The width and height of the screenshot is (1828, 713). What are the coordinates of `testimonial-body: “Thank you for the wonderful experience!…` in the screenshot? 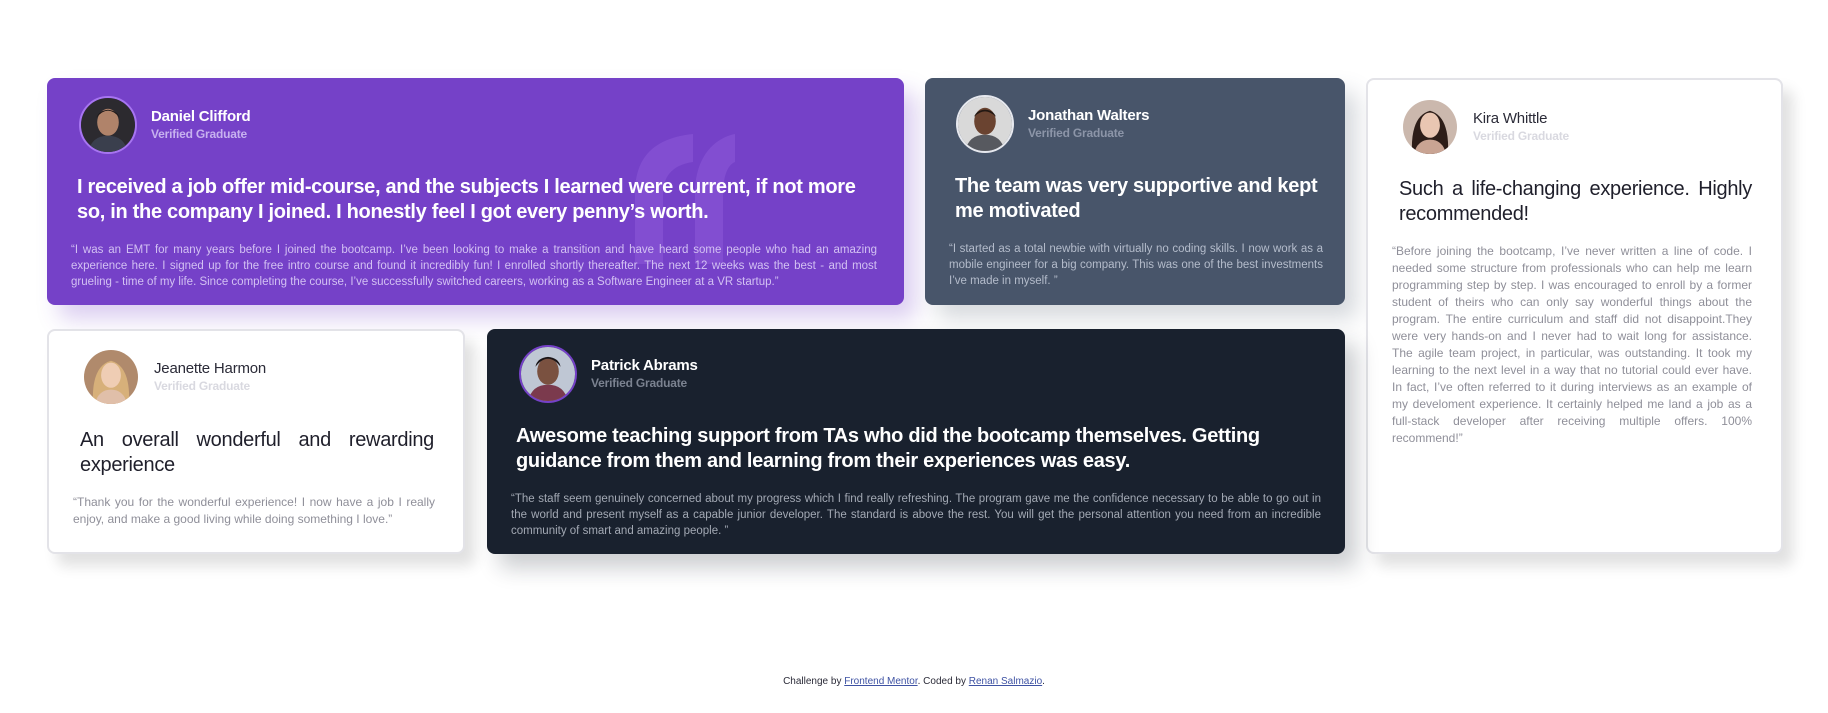 It's located at (254, 510).